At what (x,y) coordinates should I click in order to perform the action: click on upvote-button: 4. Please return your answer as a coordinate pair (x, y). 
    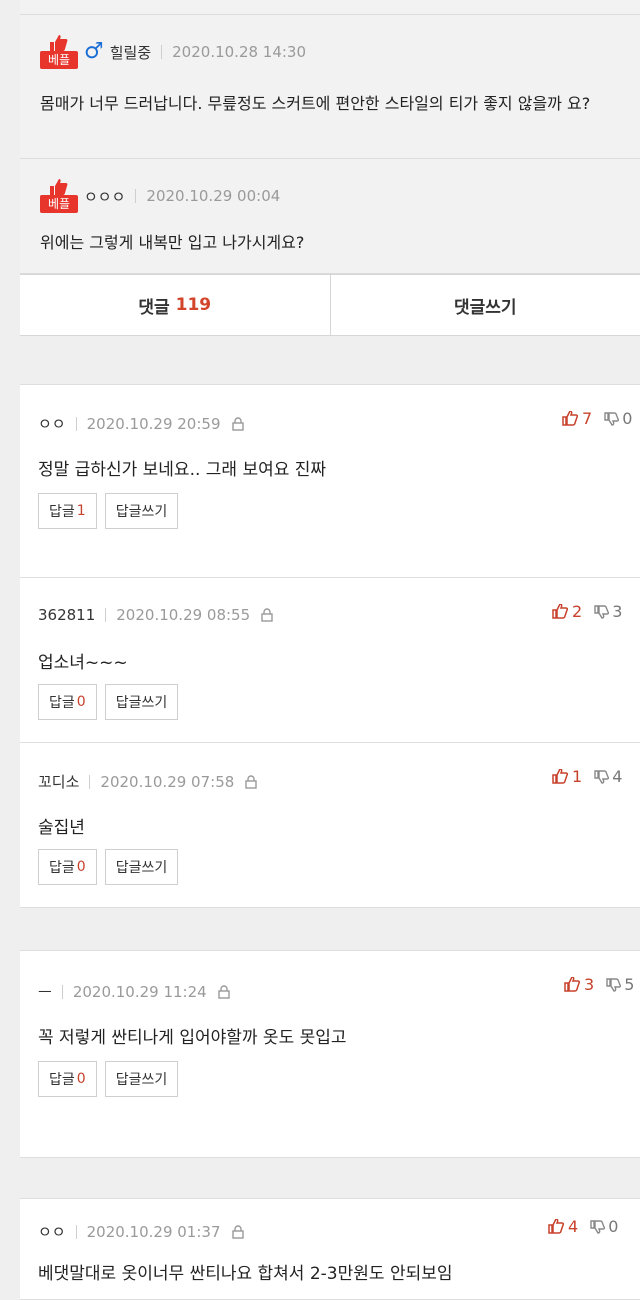
    Looking at the image, I should click on (563, 1226).